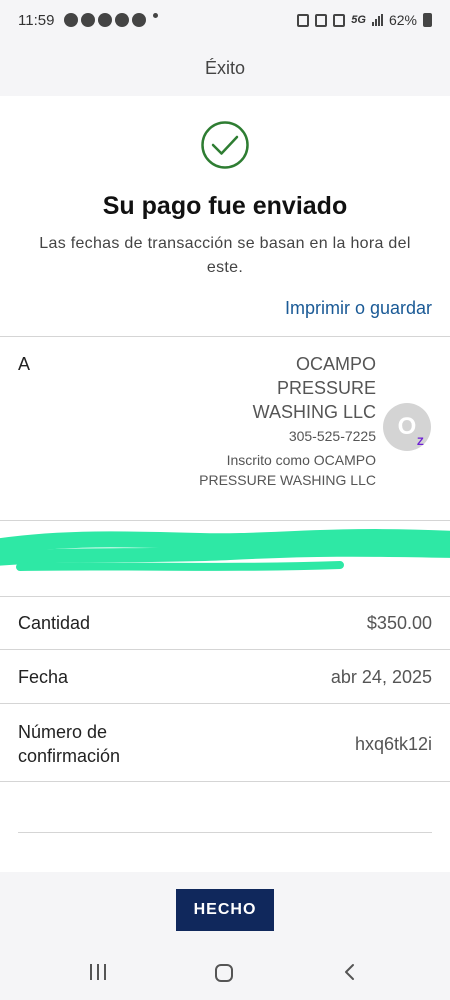 The width and height of the screenshot is (450, 1000). I want to click on message-icon, so click(71, 20).